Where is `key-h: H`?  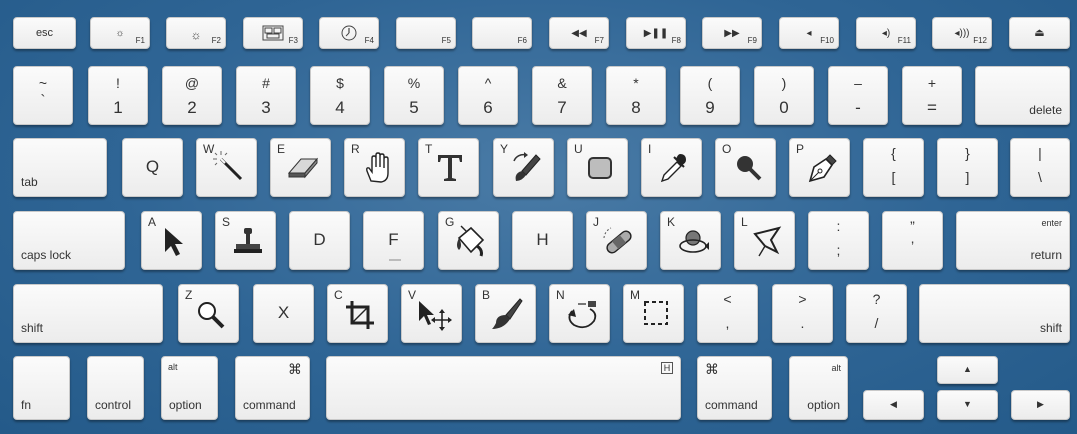
key-h: H is located at coordinates (542, 240).